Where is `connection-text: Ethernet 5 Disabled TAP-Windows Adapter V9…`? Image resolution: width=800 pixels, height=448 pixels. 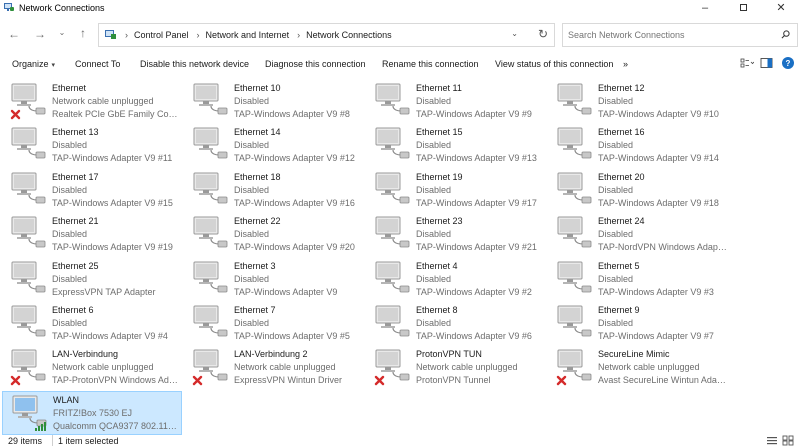
connection-text: Ethernet 5 Disabled TAP-Windows Adapter V9… is located at coordinates (663, 281).